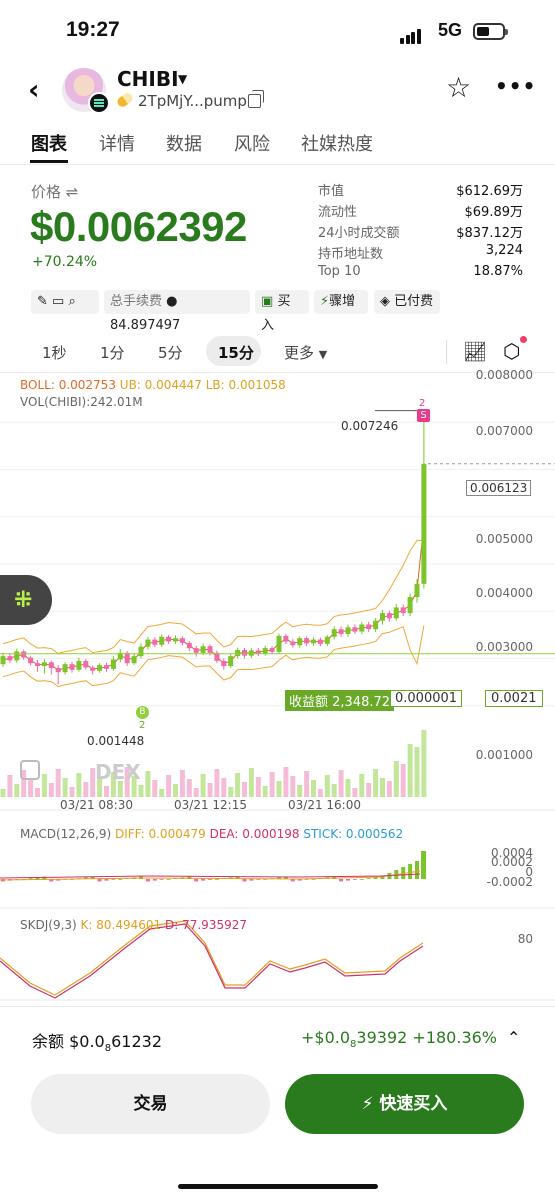 This screenshot has height=1200, width=555. What do you see at coordinates (504, 250) in the screenshot?
I see `stat-value: 3,224` at bounding box center [504, 250].